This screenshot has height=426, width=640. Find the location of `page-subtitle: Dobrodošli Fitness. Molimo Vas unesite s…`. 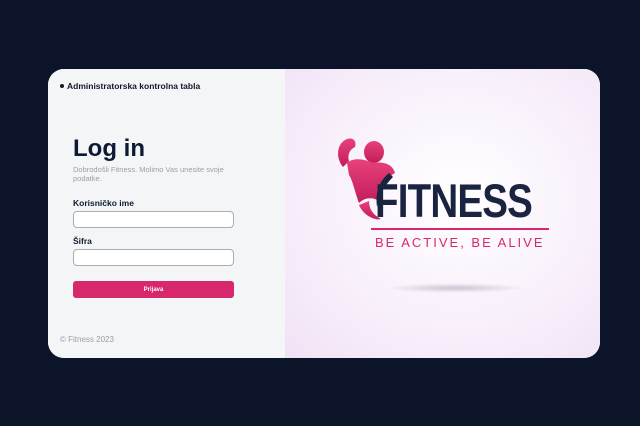

page-subtitle: Dobrodošli Fitness. Molimo Vas unesite s… is located at coordinates (148, 174).